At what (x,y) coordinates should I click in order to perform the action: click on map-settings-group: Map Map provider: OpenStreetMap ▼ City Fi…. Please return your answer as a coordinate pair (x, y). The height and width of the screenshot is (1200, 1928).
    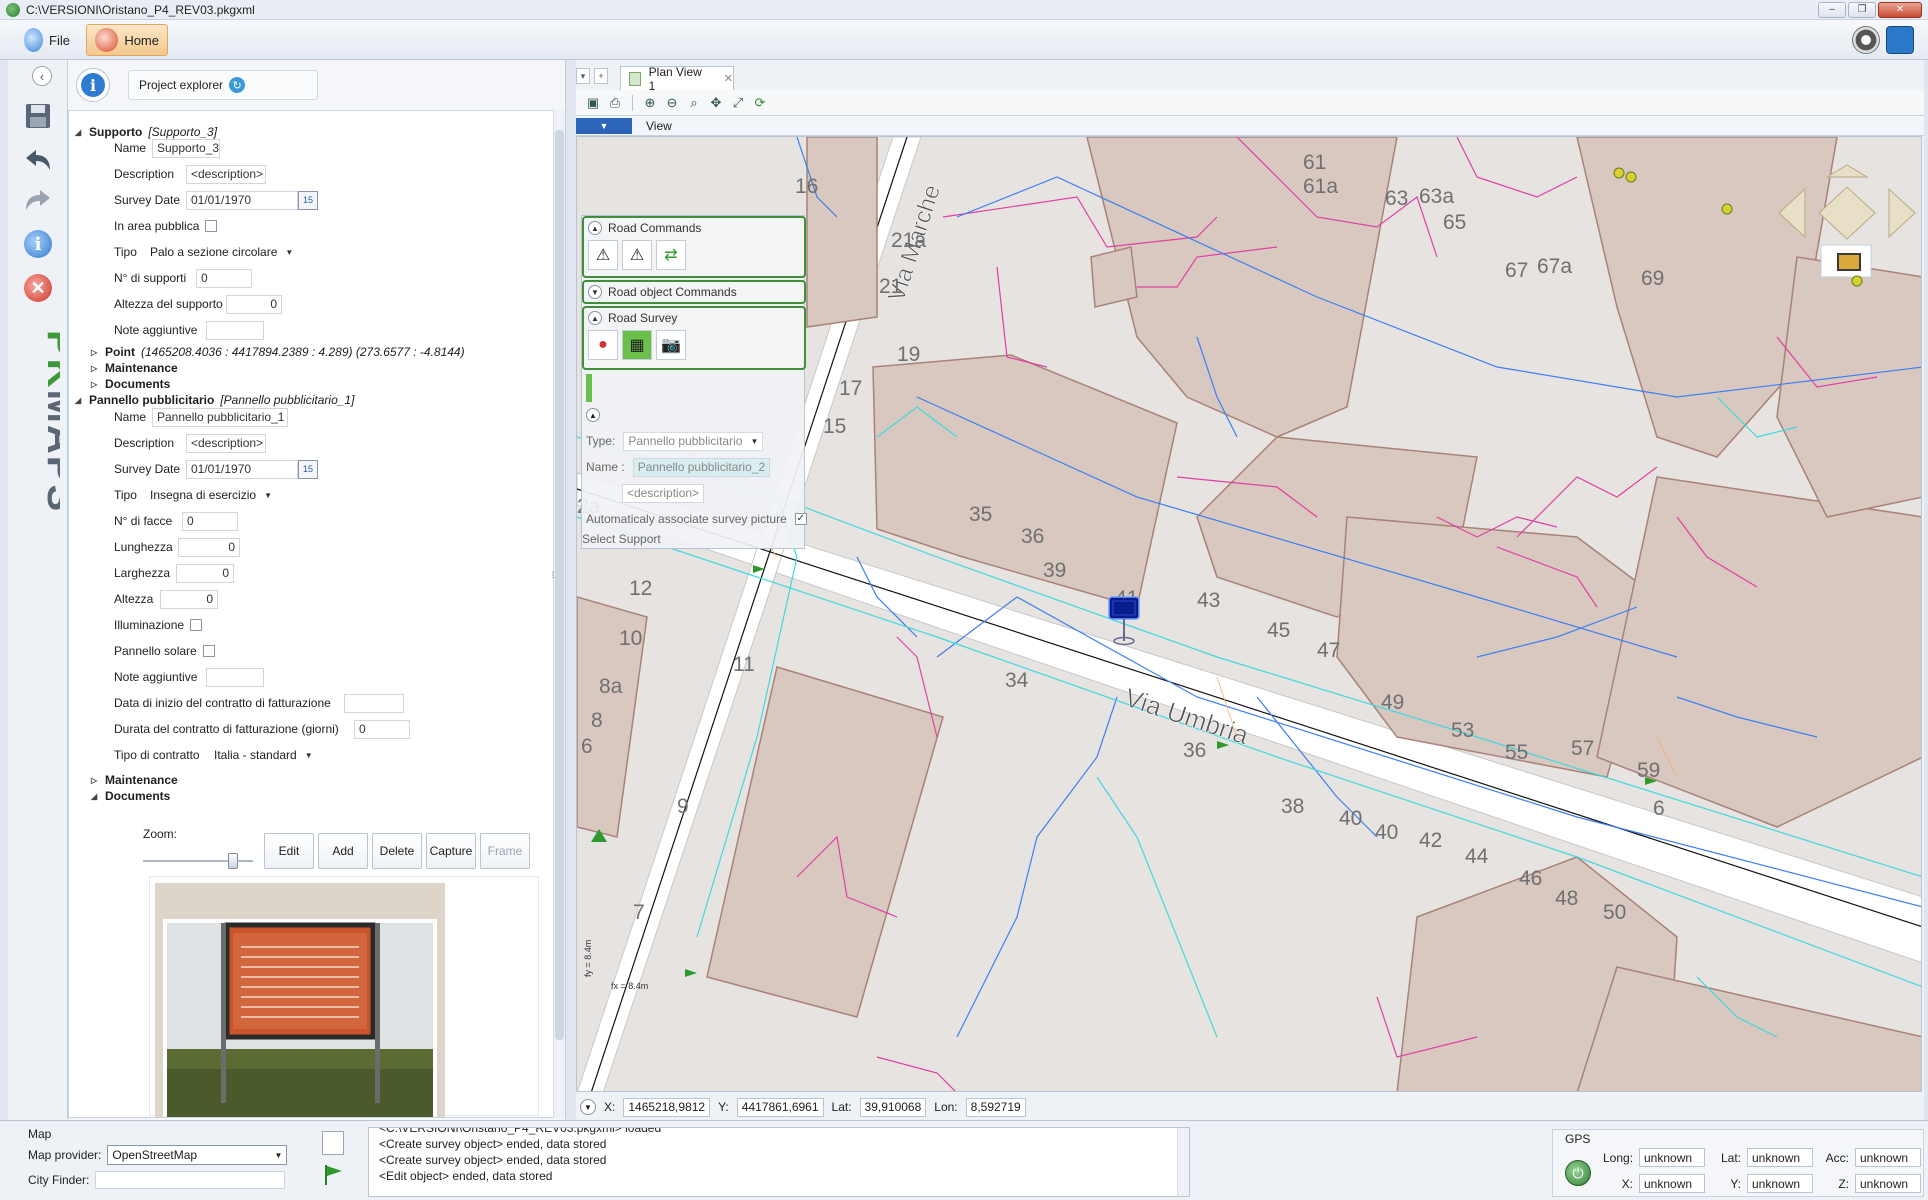
    Looking at the image, I should click on (164, 1162).